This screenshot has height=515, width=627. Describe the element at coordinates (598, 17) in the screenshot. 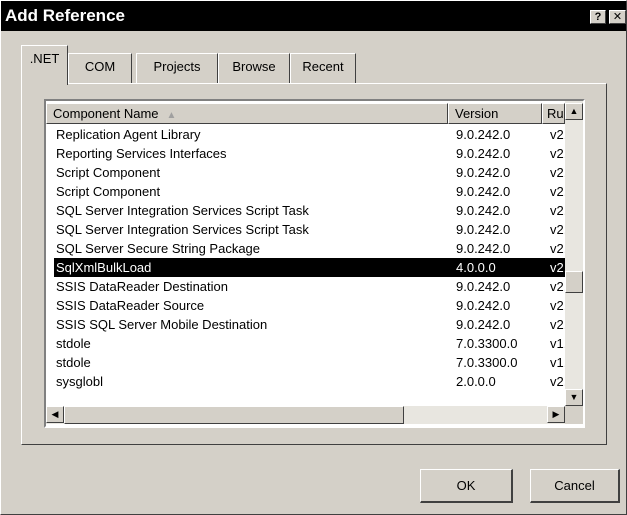

I see `help-button: ?` at that location.